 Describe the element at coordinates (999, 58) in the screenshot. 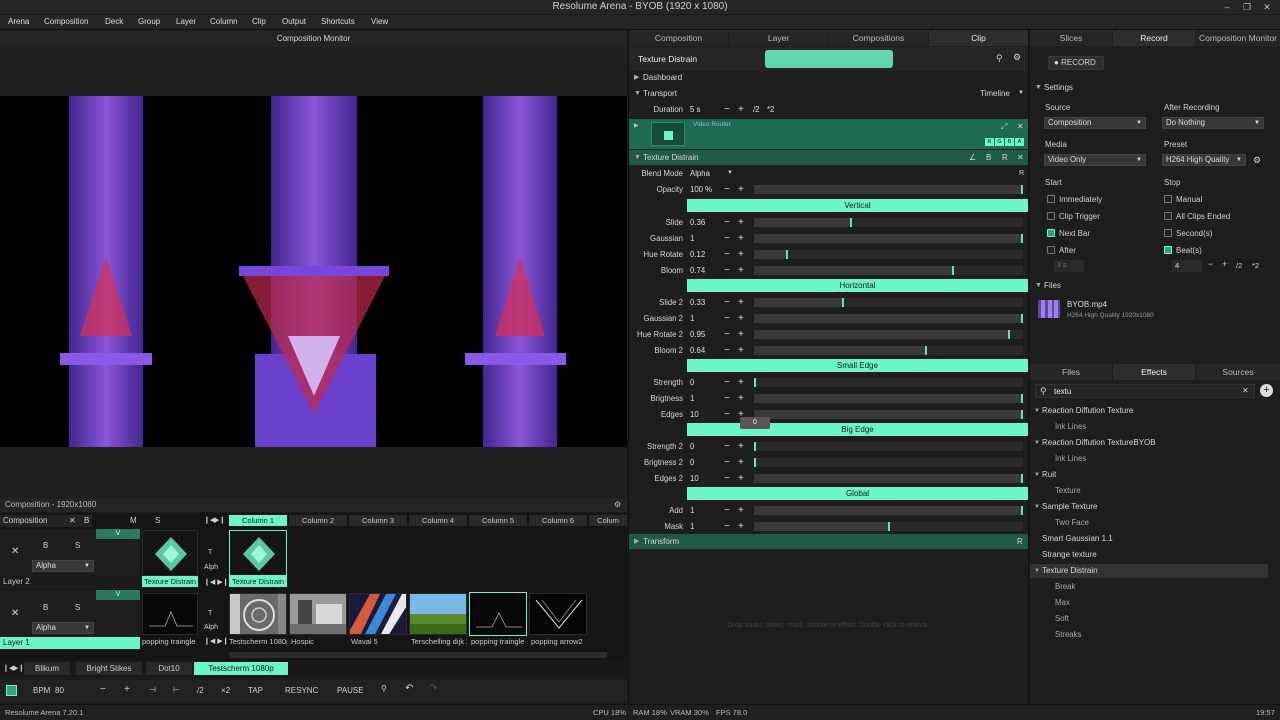

I see `search-icon: ⚲` at that location.